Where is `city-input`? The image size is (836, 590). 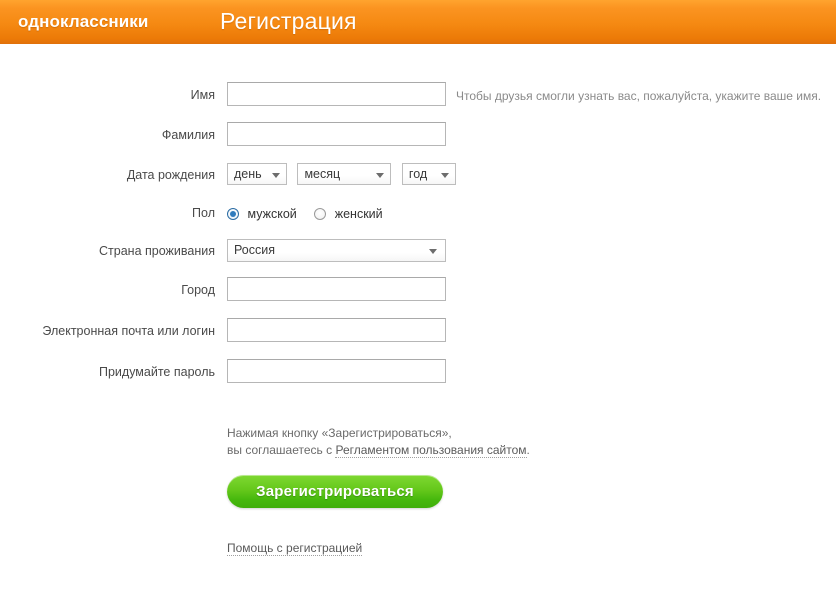
city-input is located at coordinates (336, 289).